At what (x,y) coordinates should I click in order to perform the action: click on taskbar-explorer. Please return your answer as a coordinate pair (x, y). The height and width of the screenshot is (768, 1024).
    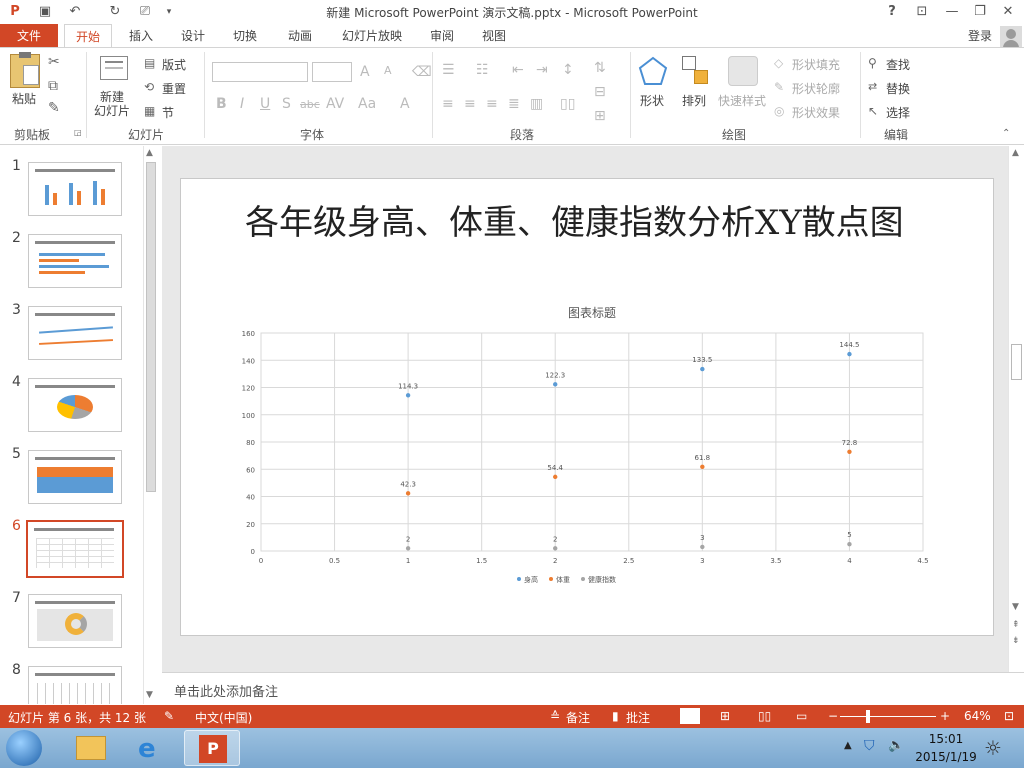
    Looking at the image, I should click on (90, 748).